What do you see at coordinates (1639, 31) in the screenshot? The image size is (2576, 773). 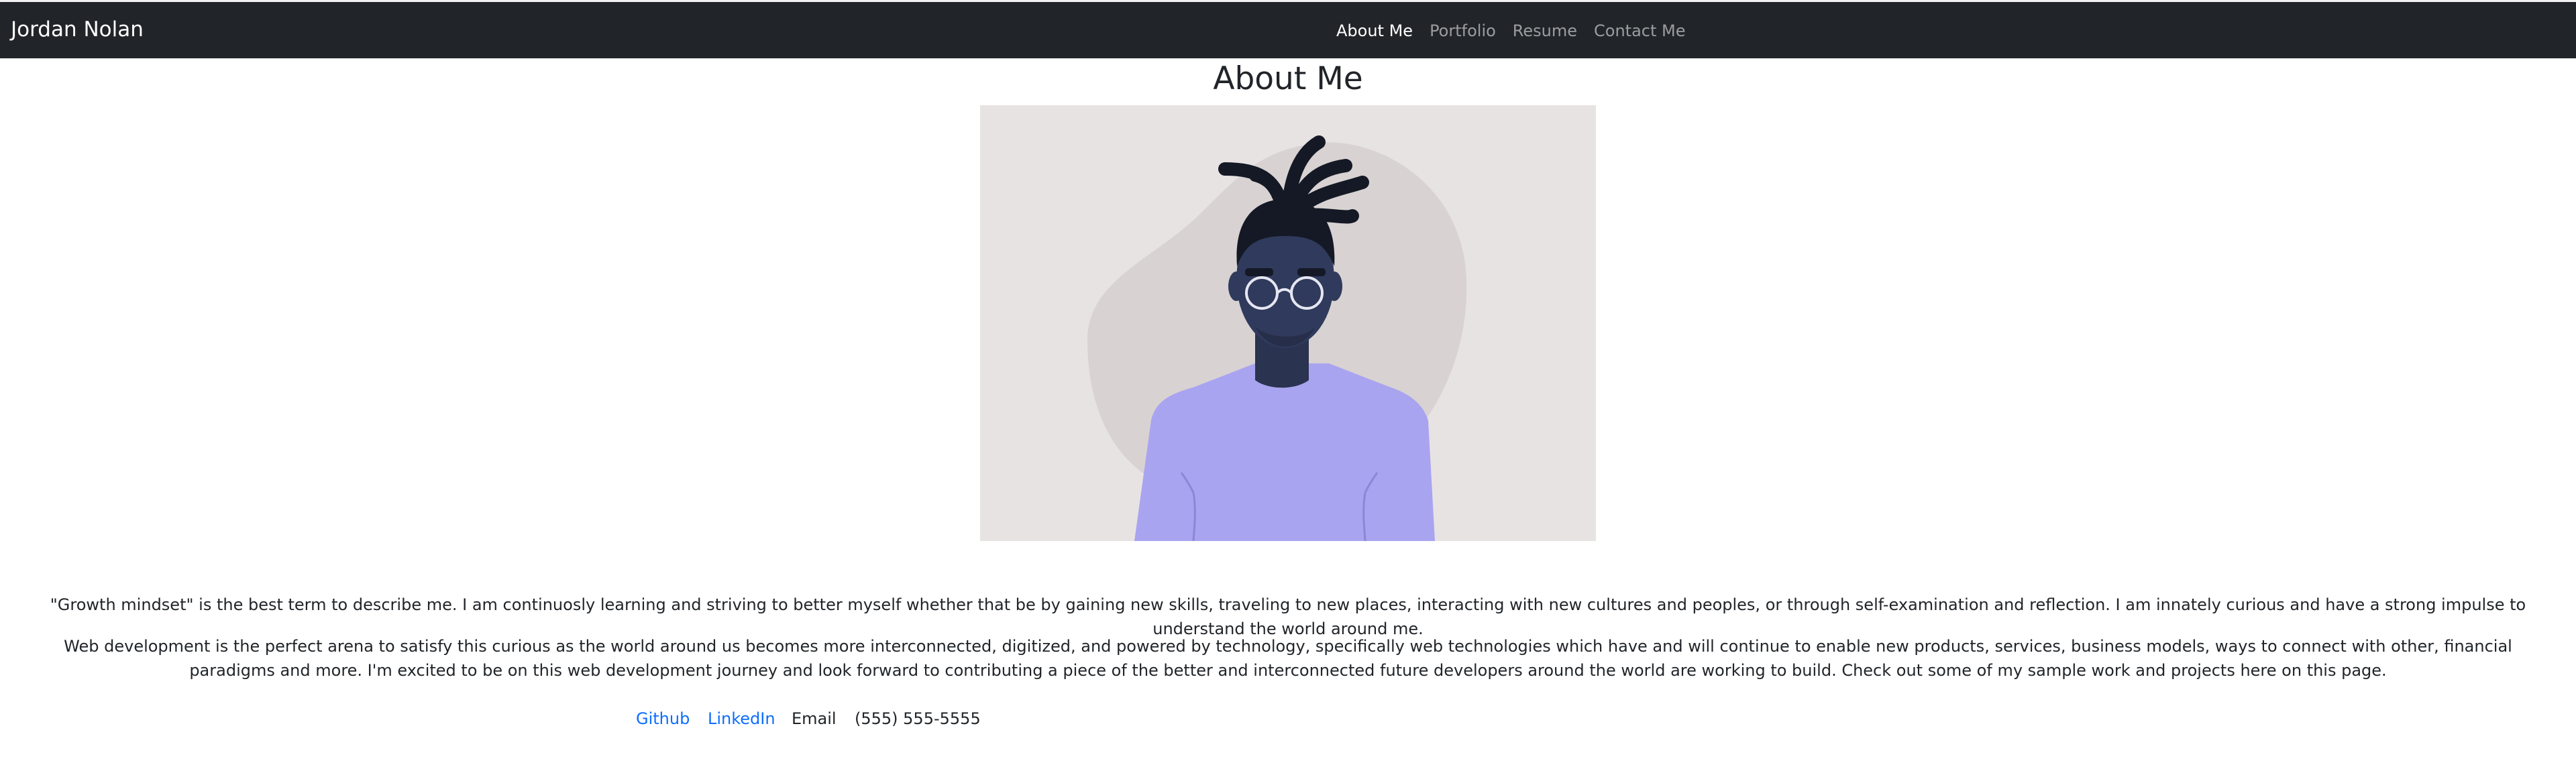 I see `nav-link-contact-me: Contact Me` at bounding box center [1639, 31].